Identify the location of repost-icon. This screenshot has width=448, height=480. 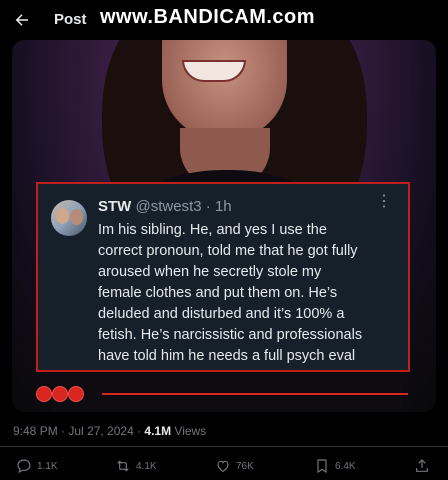
(123, 466).